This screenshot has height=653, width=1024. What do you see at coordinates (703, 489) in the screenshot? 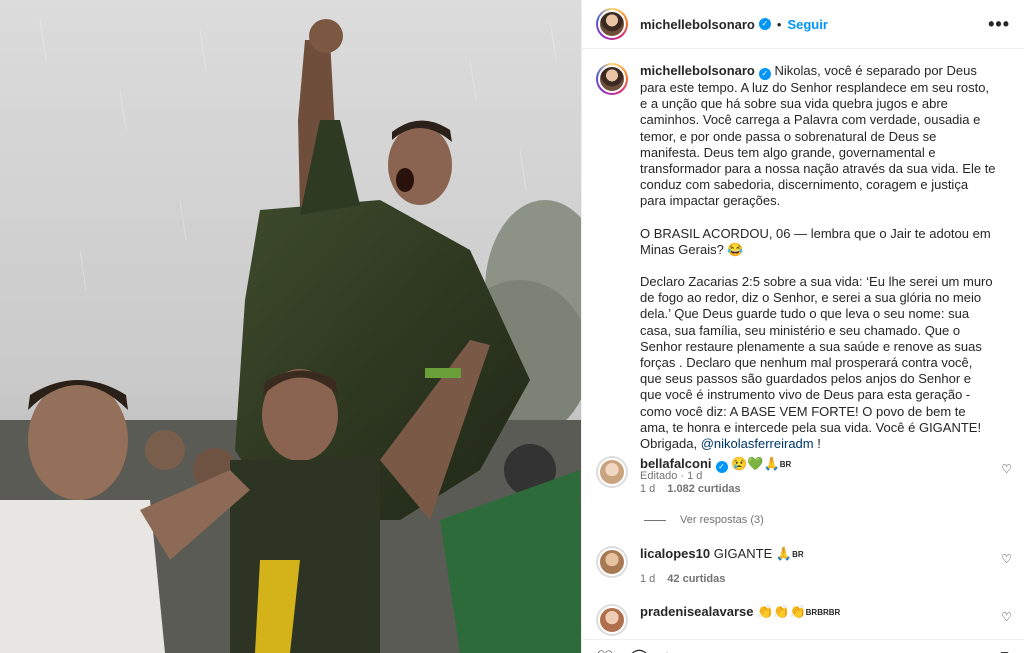
I see `comment-likes: 1.082 curtidas` at bounding box center [703, 489].